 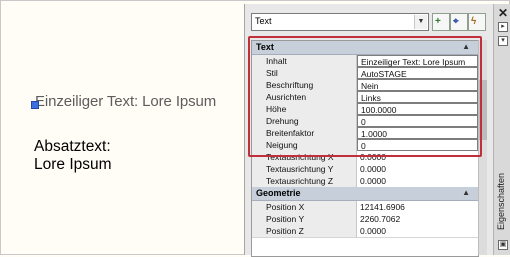 What do you see at coordinates (365, 194) in the screenshot?
I see `section-geometrie: Geometrie ▲` at bounding box center [365, 194].